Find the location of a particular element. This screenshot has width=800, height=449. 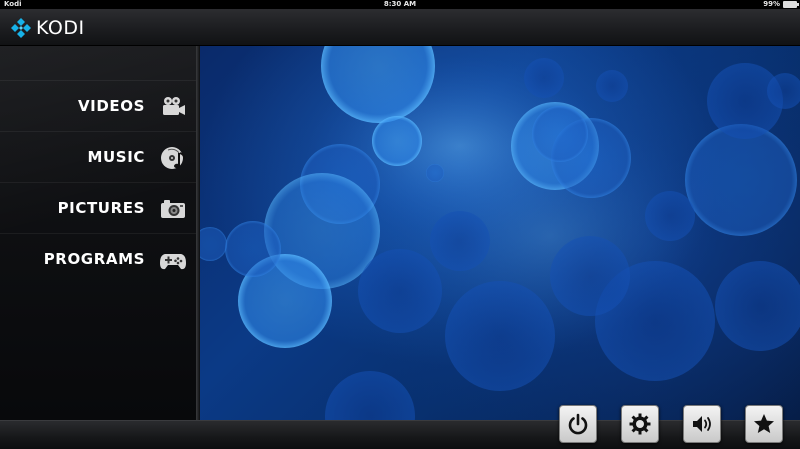

battery-icon is located at coordinates (791, 4).